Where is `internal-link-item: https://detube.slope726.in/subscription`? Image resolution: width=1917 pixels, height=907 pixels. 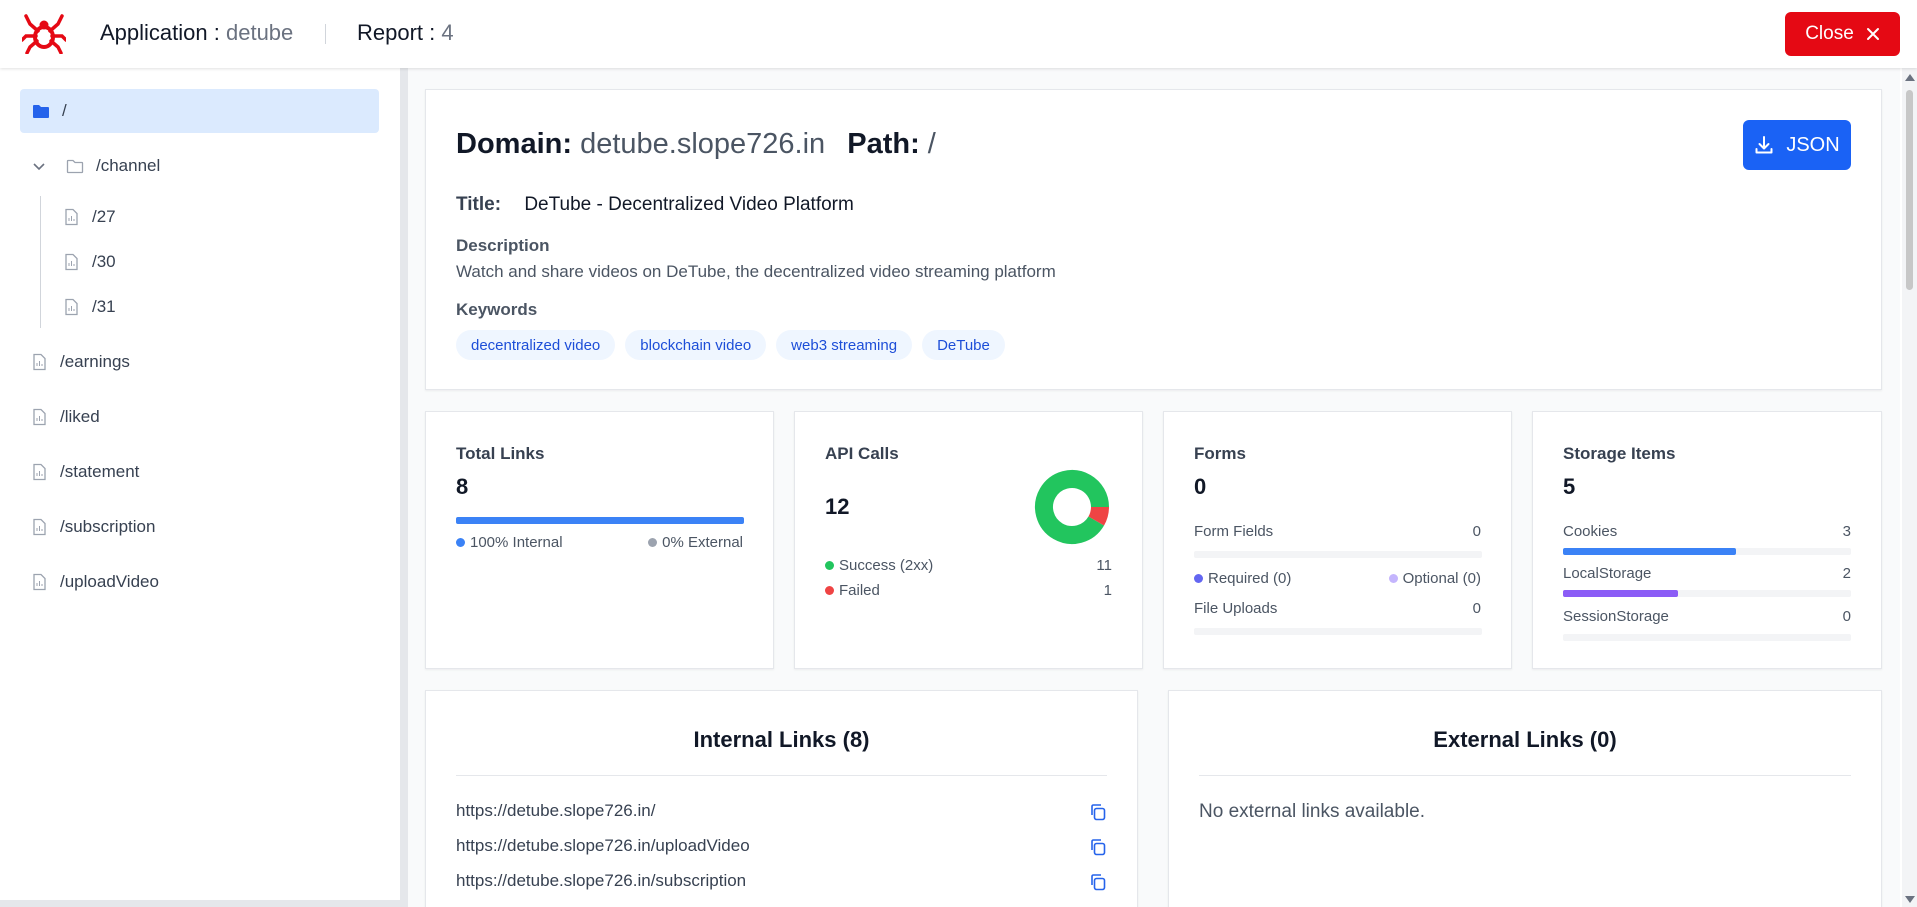 internal-link-item: https://detube.slope726.in/subscription is located at coordinates (601, 881).